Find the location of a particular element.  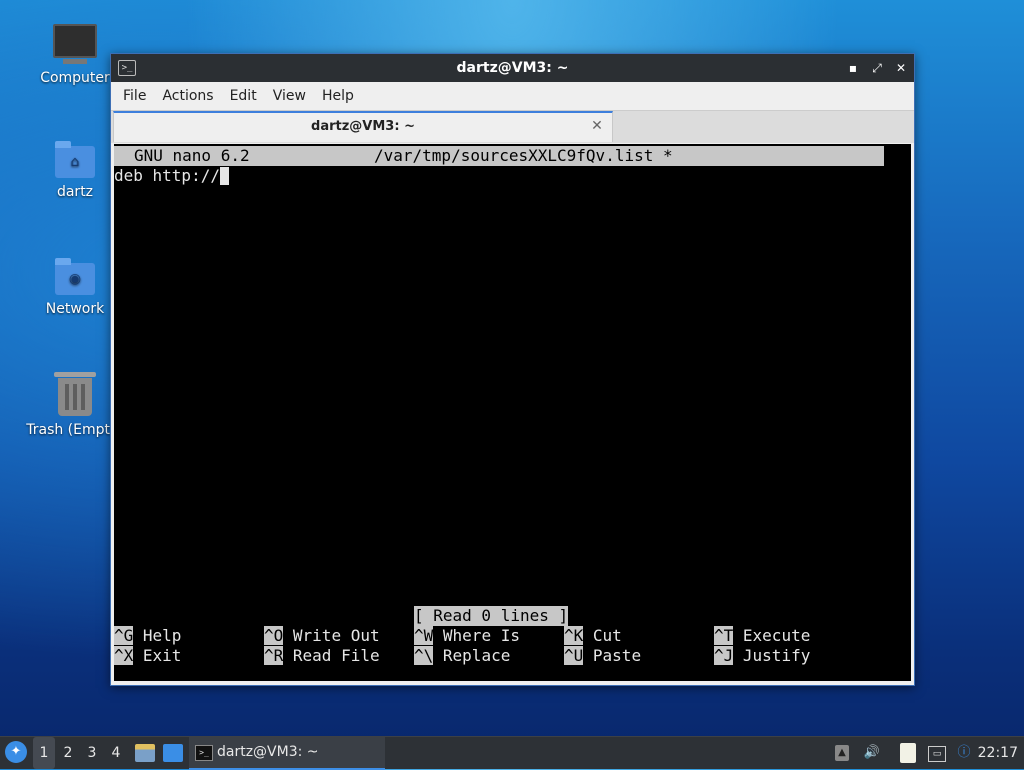

workspace-4: 4 is located at coordinates (116, 753).